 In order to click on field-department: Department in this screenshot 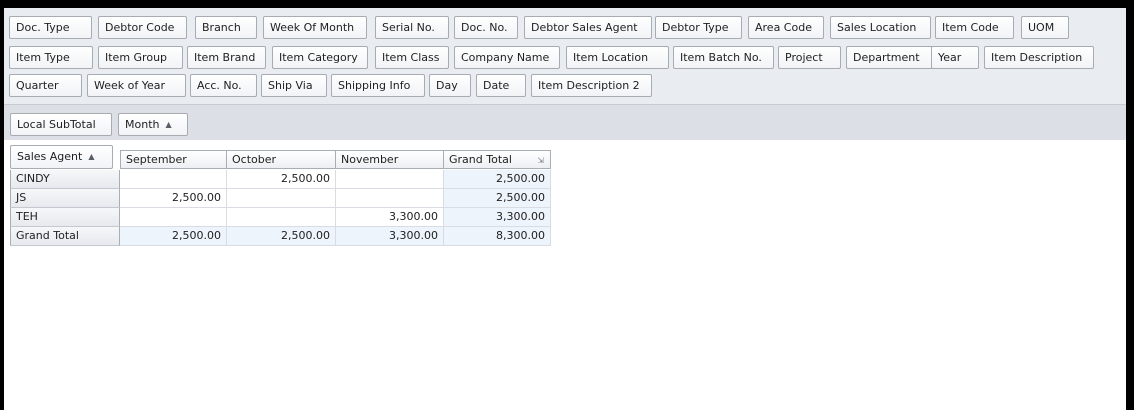, I will do `click(891, 57)`.